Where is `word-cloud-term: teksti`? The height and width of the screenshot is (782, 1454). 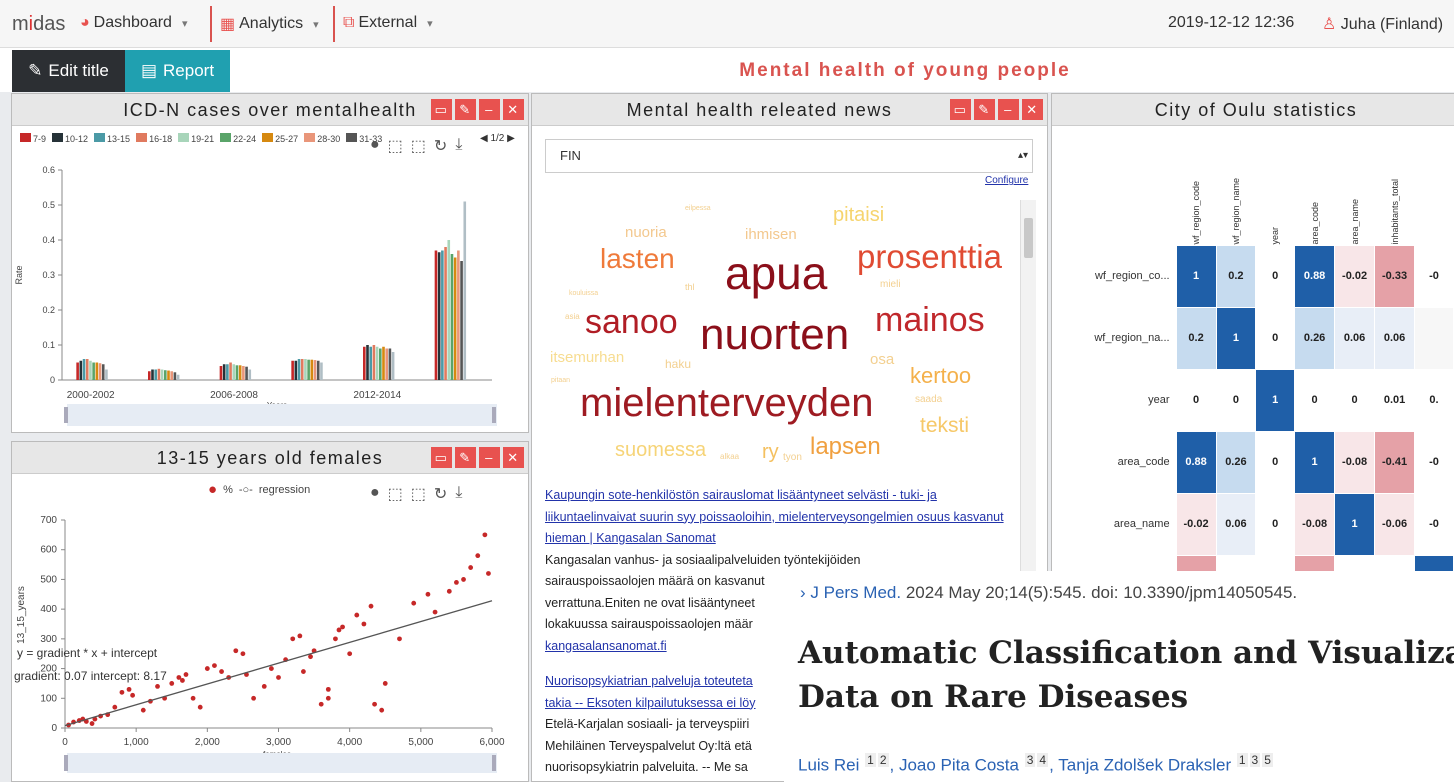 word-cloud-term: teksti is located at coordinates (944, 425).